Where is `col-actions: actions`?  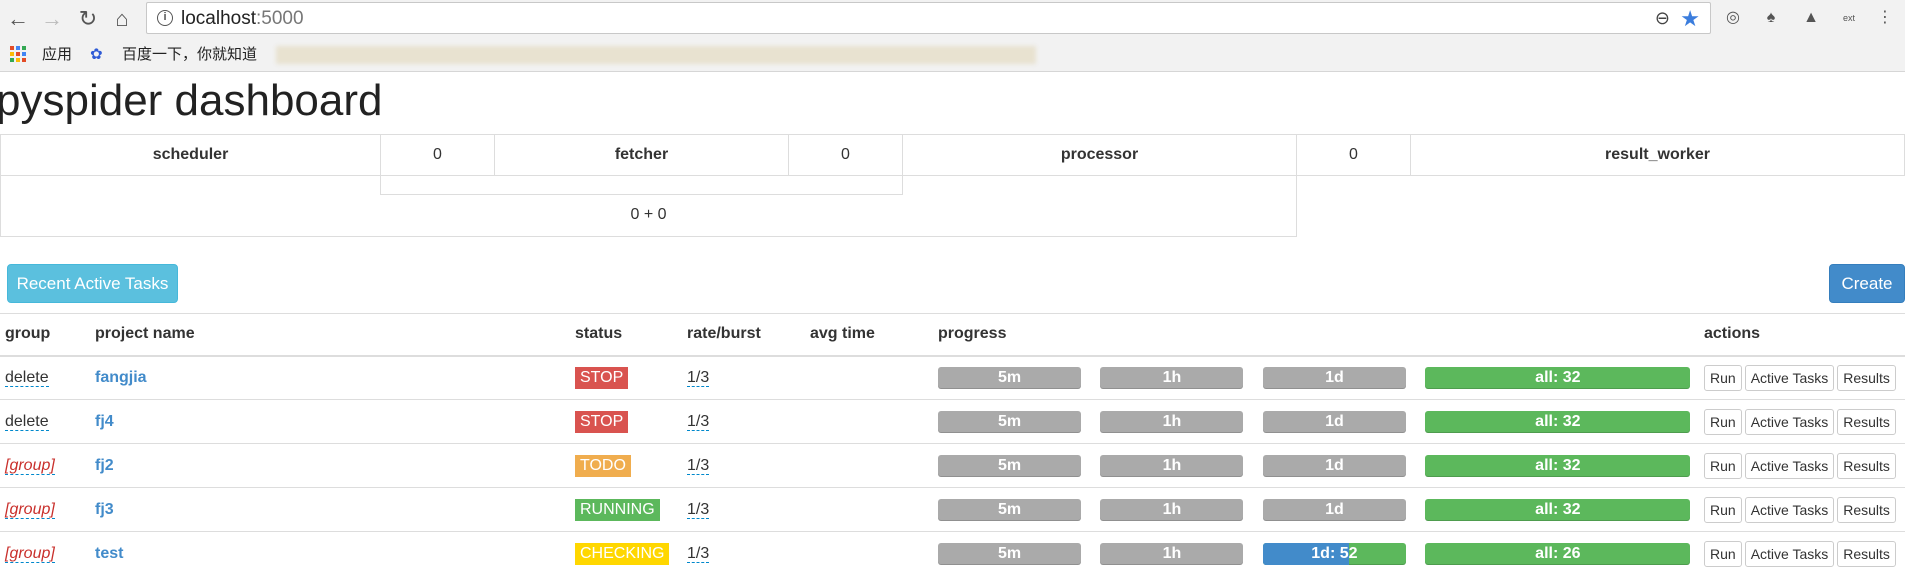 col-actions: actions is located at coordinates (1802, 335).